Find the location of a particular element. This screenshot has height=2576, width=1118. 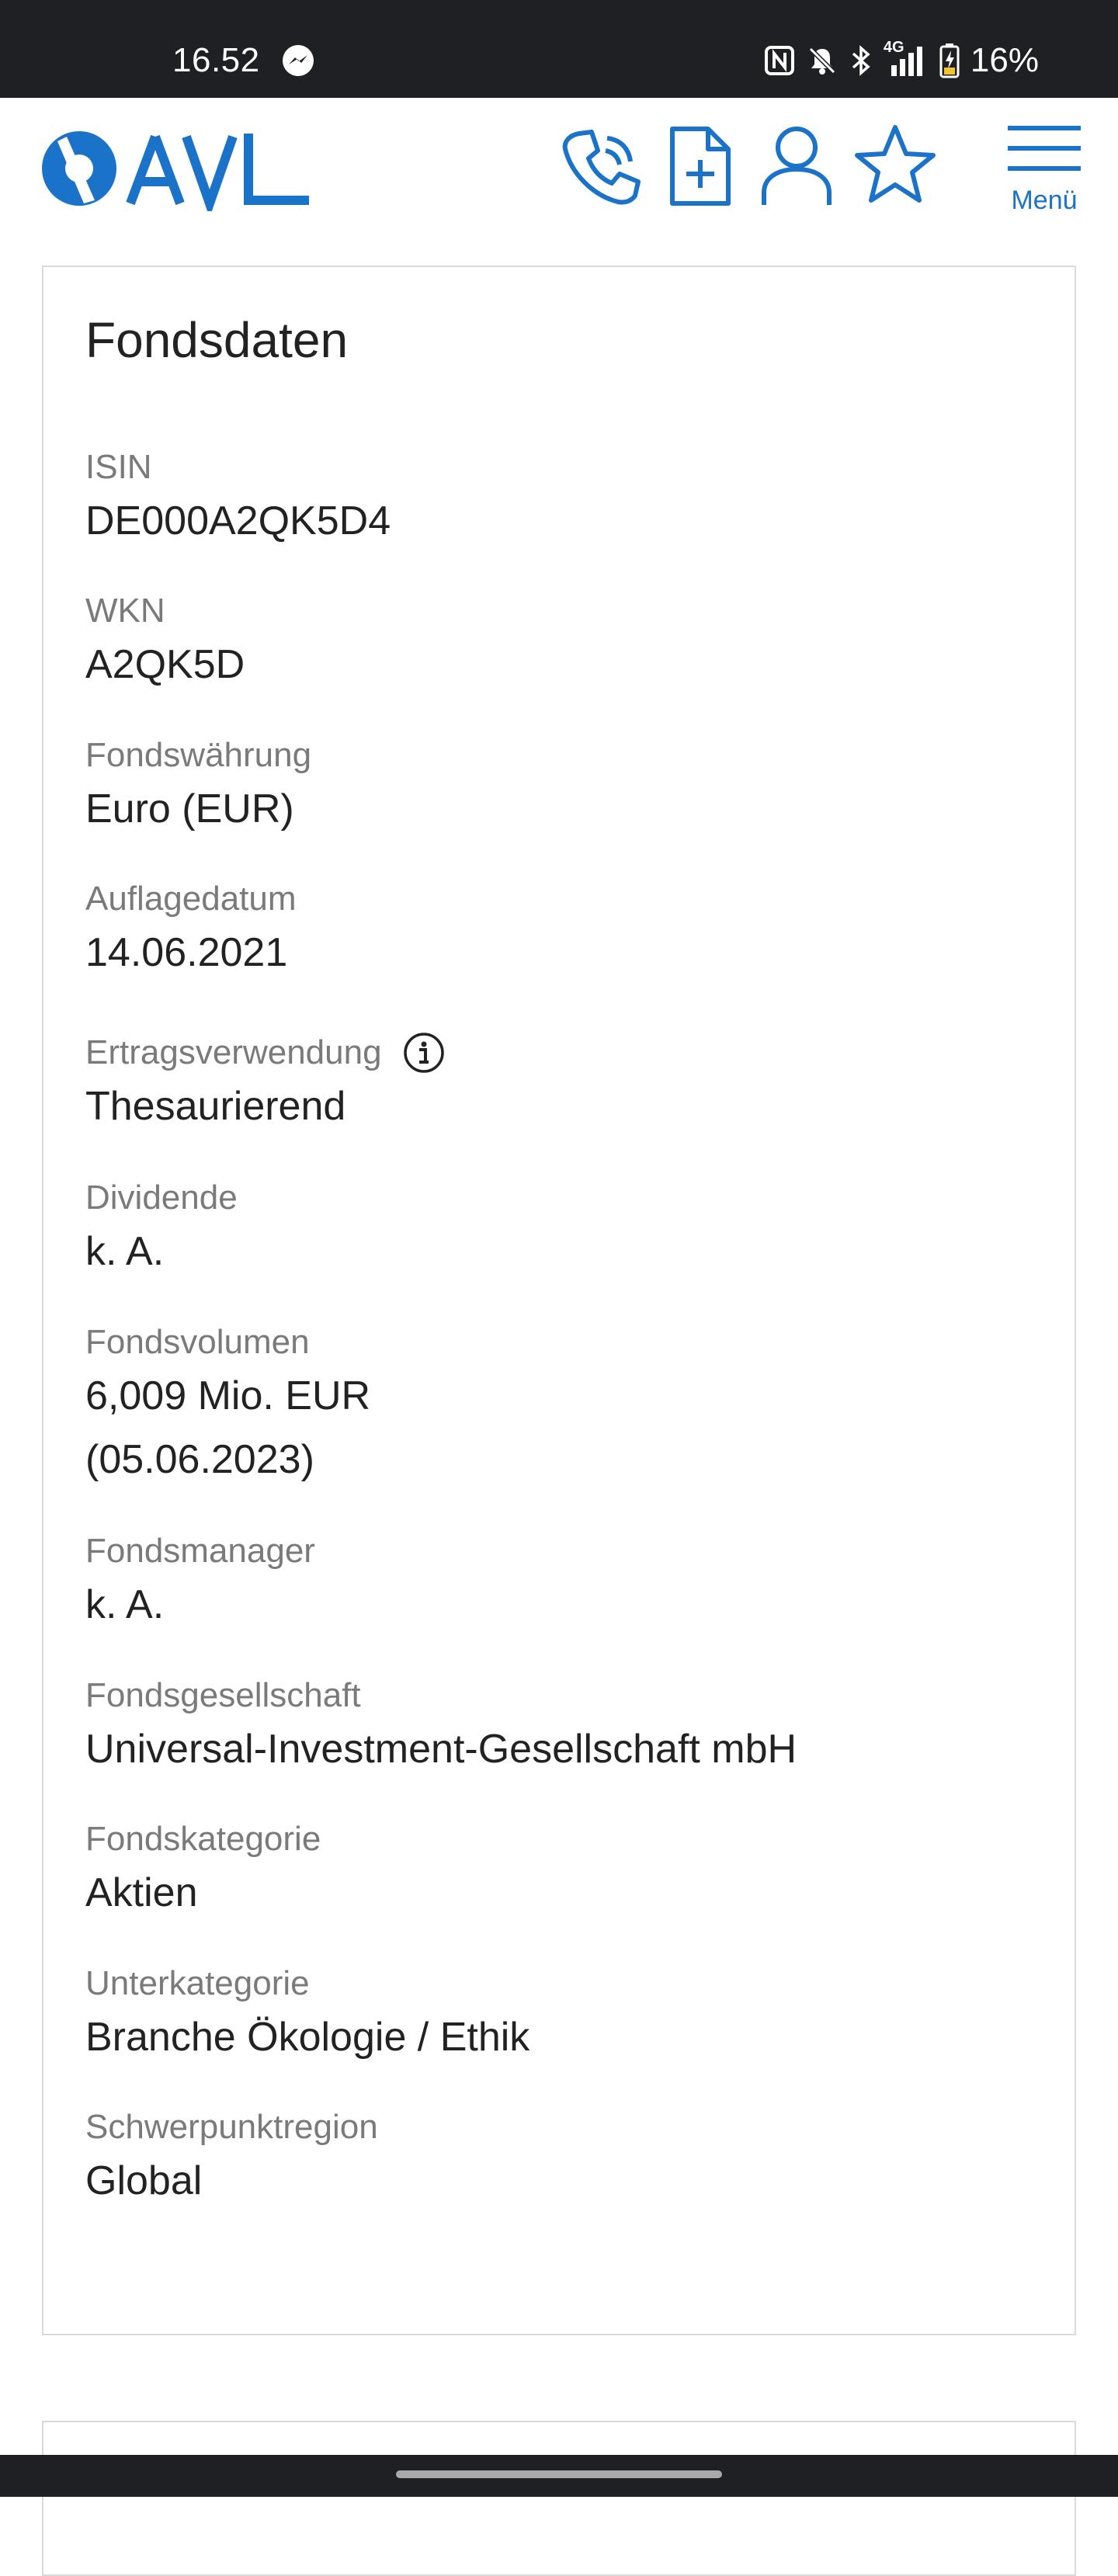

field-launch-date: Auflagedatum 14.06.2021 is located at coordinates (191, 930).